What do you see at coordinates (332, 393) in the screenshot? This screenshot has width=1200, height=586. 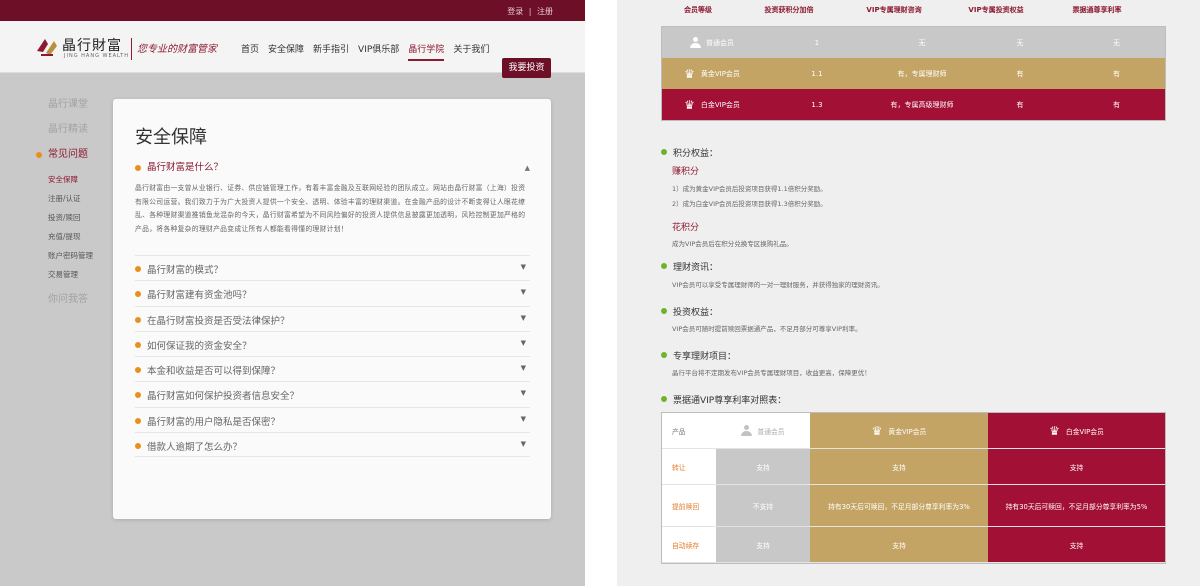 I see `faq-row: 晶行财富如何保护投资者信息安全？ ▼` at bounding box center [332, 393].